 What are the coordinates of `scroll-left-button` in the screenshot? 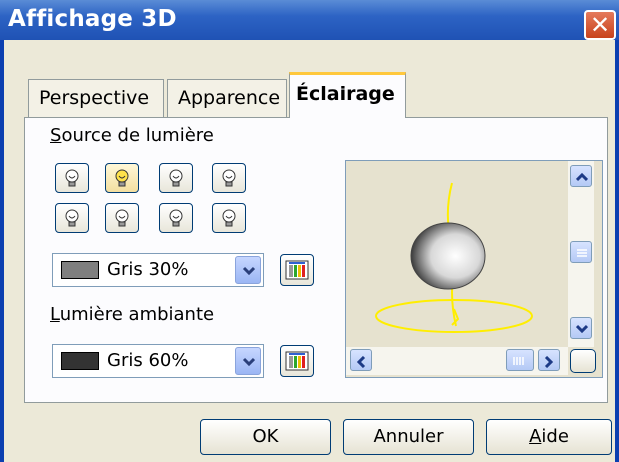 It's located at (361, 360).